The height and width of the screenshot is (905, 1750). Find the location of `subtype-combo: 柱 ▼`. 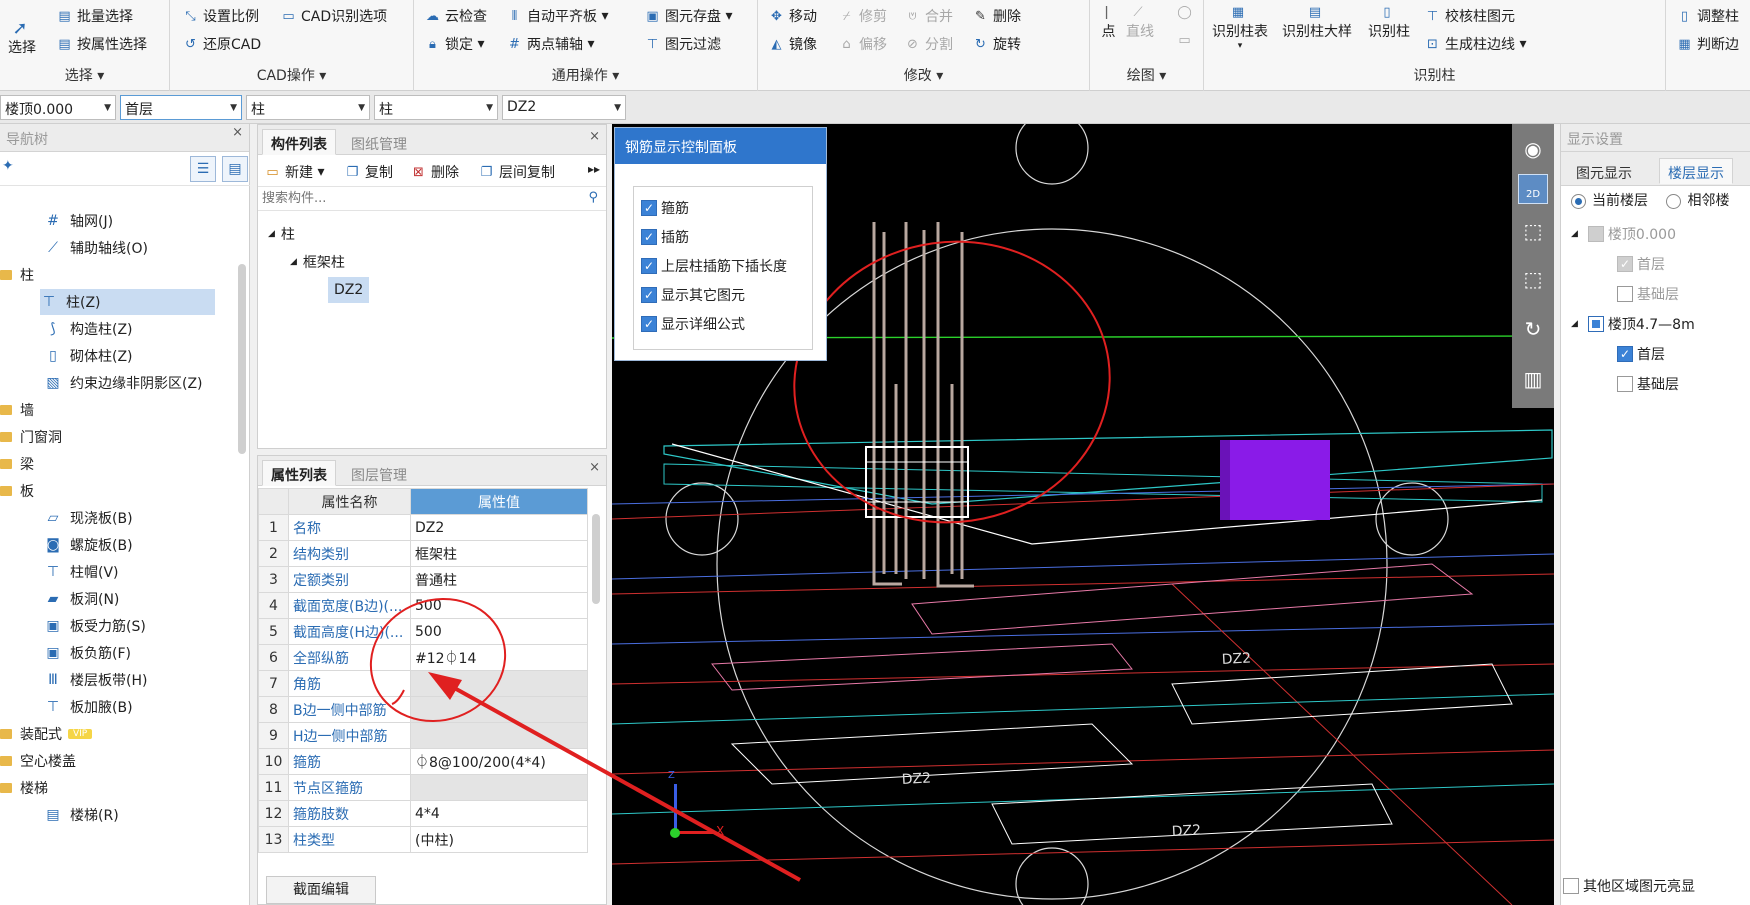

subtype-combo: 柱 ▼ is located at coordinates (436, 107).